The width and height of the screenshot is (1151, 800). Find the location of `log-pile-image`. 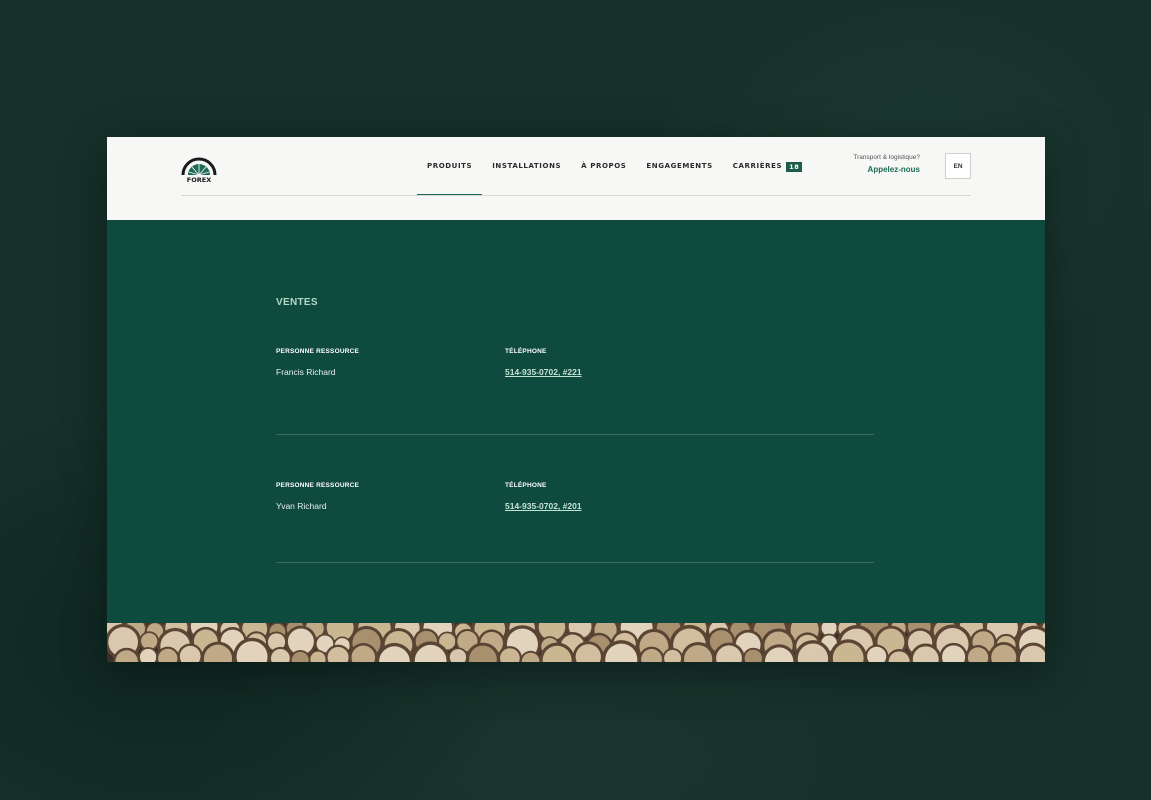

log-pile-image is located at coordinates (576, 642).